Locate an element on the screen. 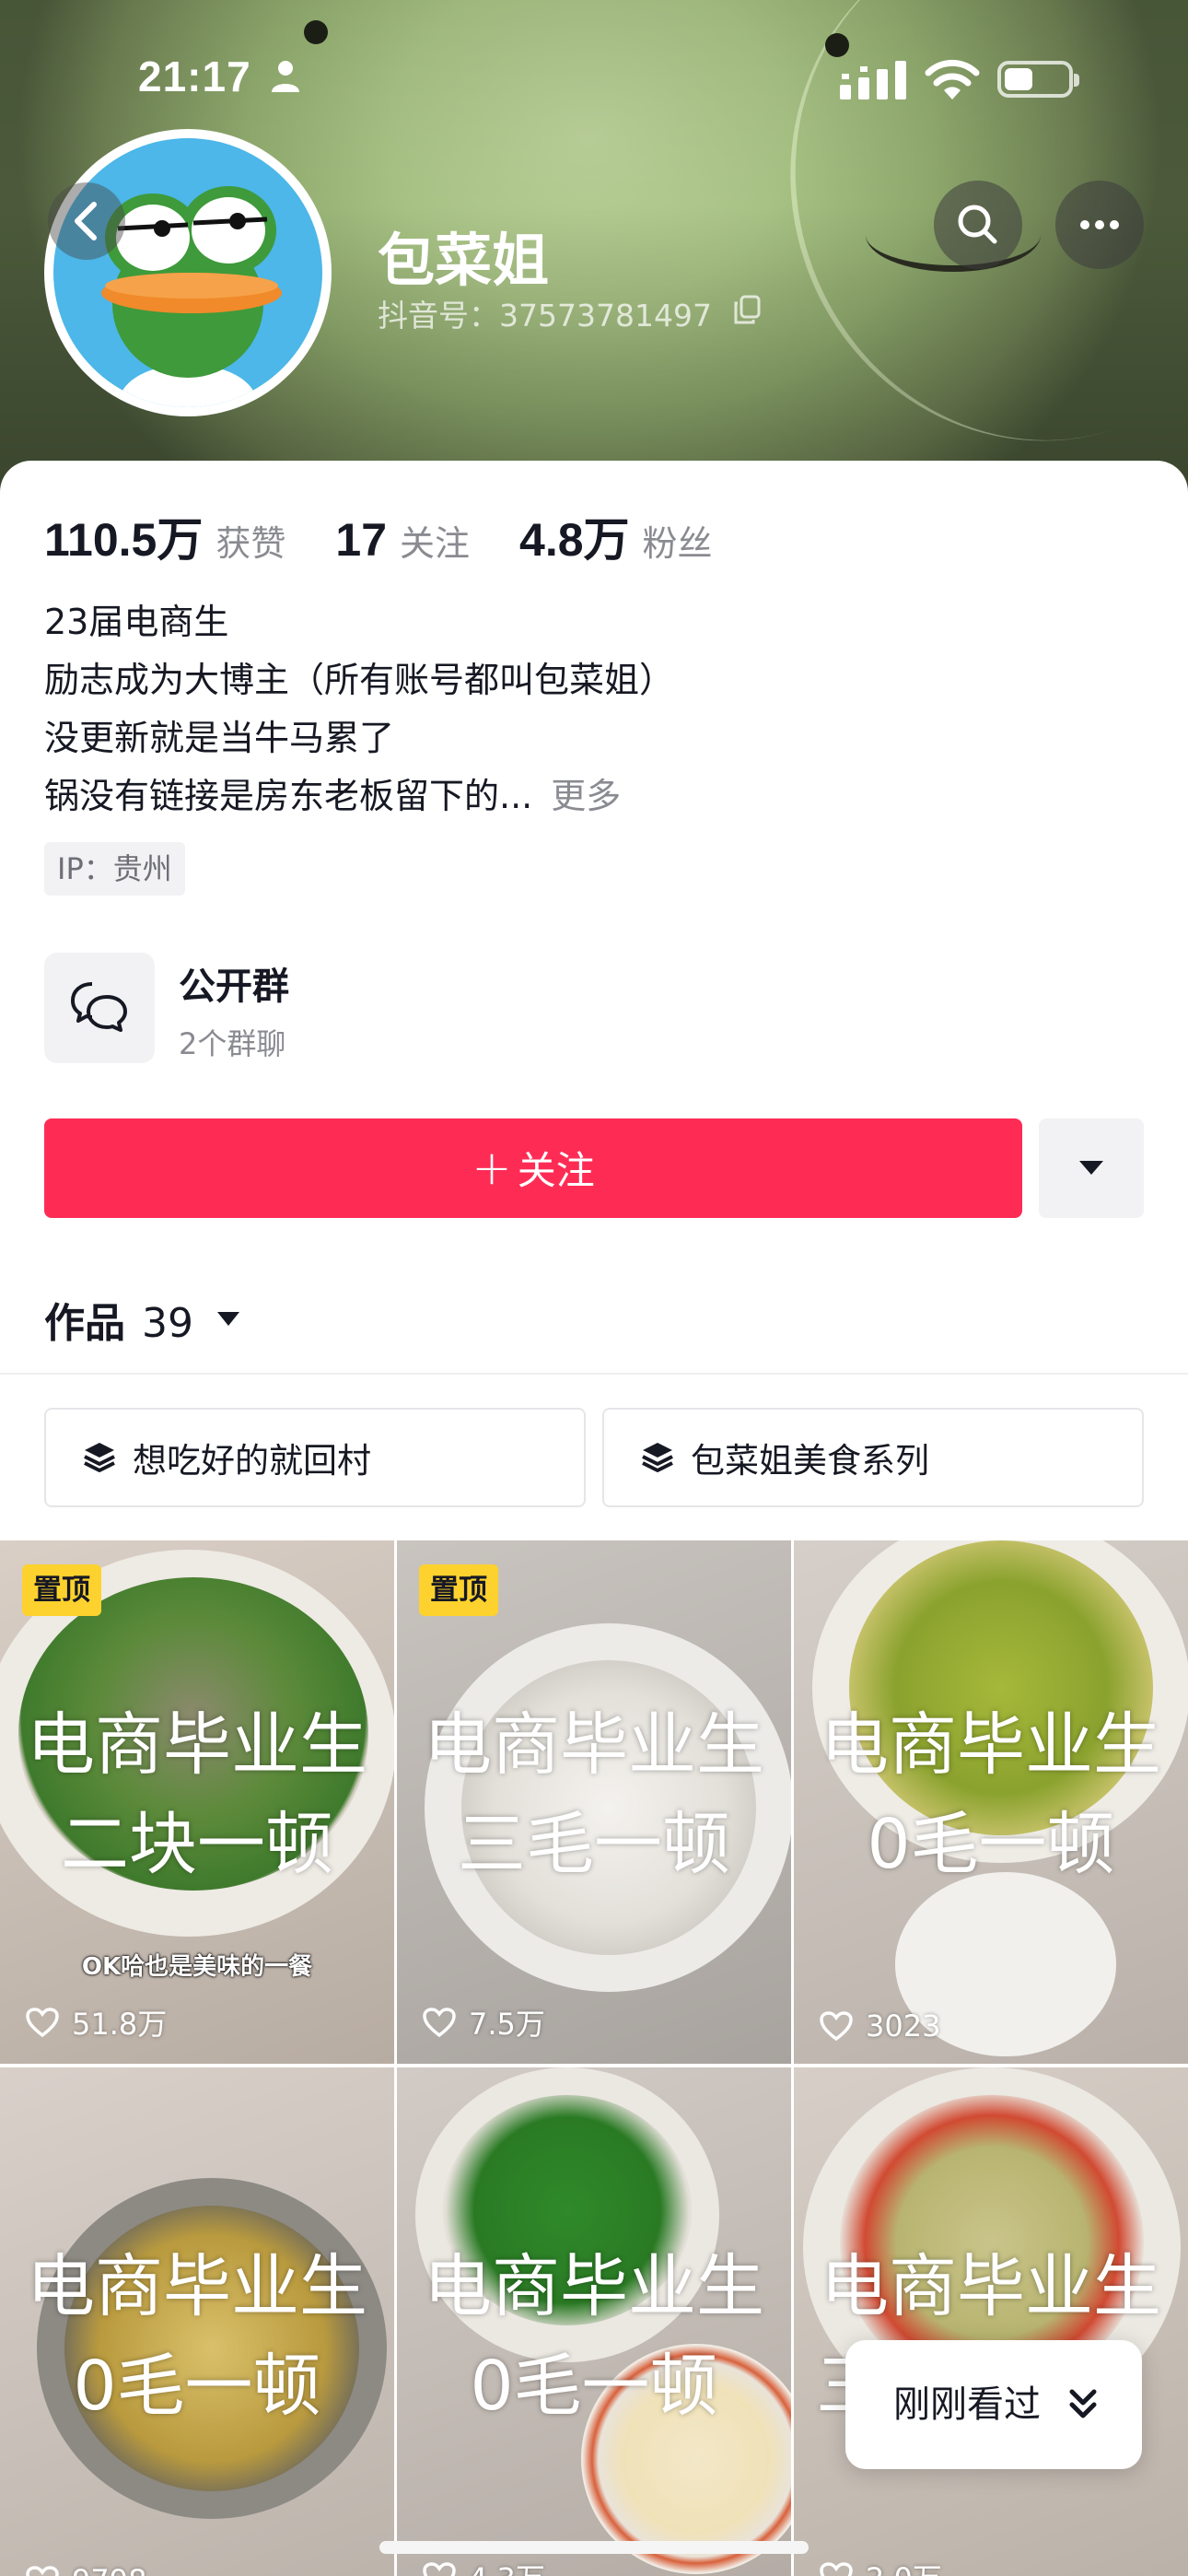 This screenshot has height=2576, width=1188. profile-stats: 110.5万 获赞 17 关注 4.8万 粉丝 is located at coordinates (403, 534).